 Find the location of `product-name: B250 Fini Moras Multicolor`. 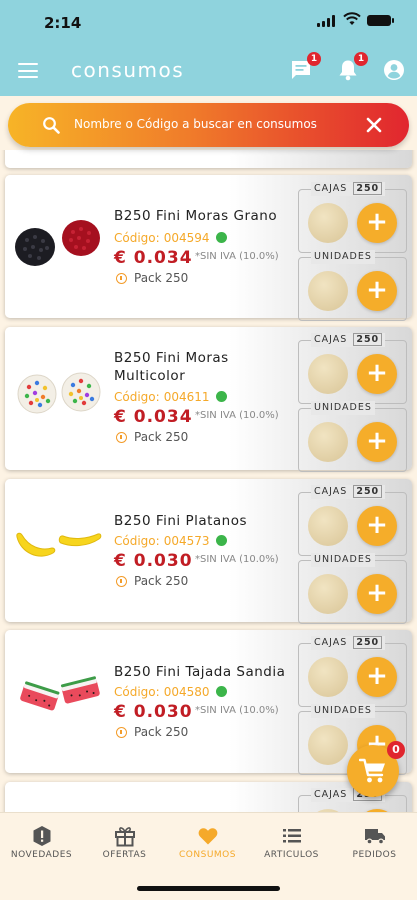

product-name: B250 Fini Moras Multicolor is located at coordinates (171, 367).